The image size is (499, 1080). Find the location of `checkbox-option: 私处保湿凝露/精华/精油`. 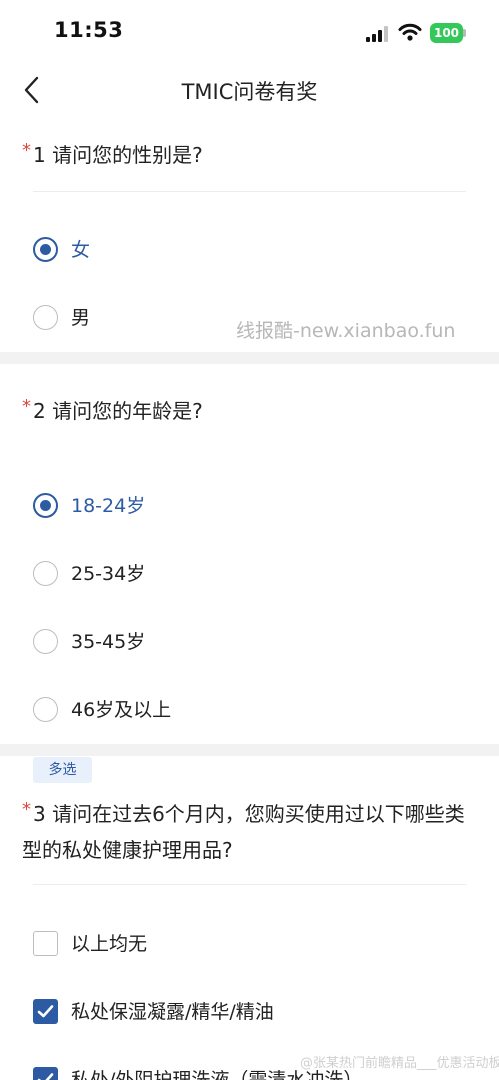

checkbox-option: 私处保湿凝露/精华/精油 is located at coordinates (248, 1012).